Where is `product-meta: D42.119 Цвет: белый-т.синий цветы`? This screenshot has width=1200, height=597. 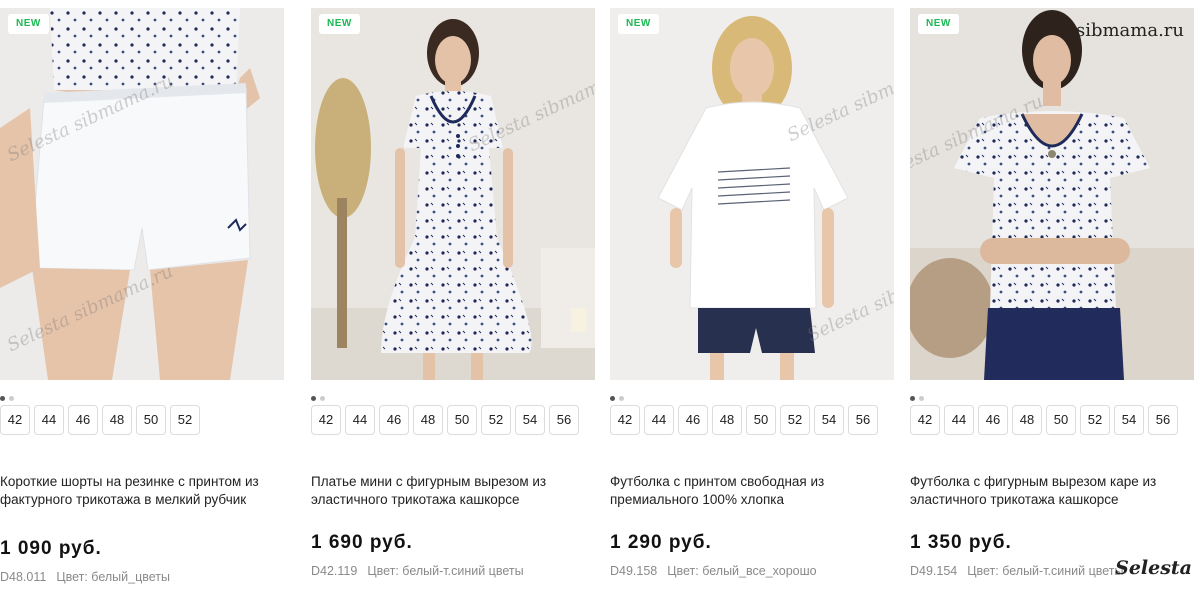 product-meta: D42.119 Цвет: белый-т.синий цветы is located at coordinates (417, 571).